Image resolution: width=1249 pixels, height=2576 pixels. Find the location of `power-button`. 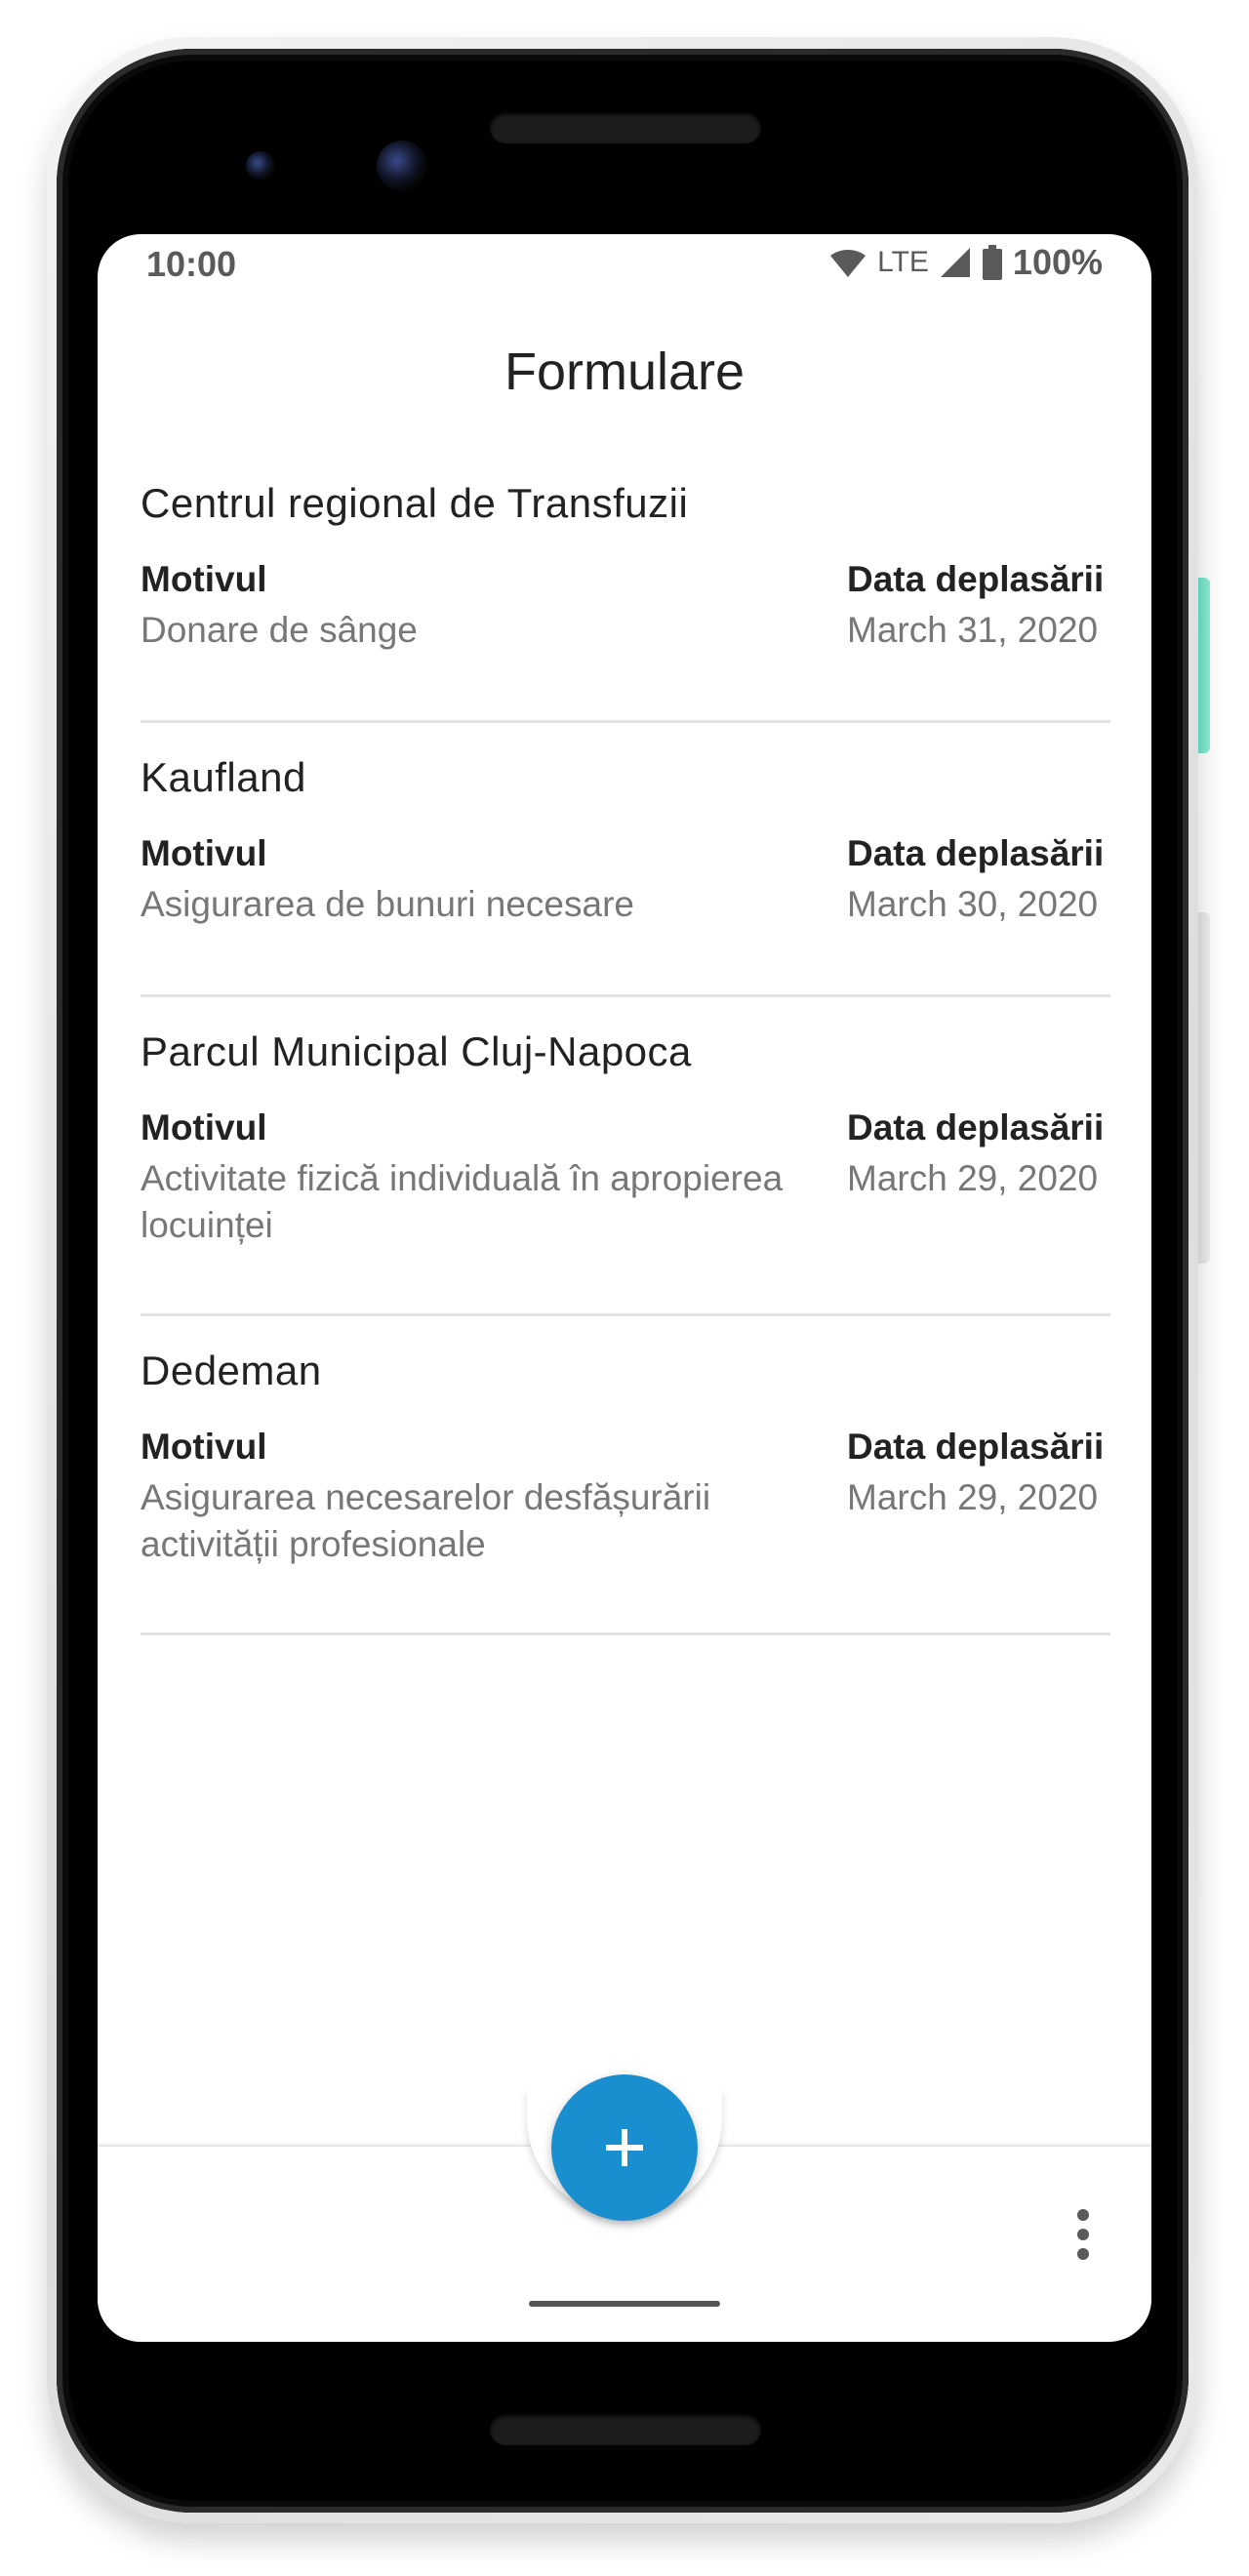

power-button is located at coordinates (1204, 665).